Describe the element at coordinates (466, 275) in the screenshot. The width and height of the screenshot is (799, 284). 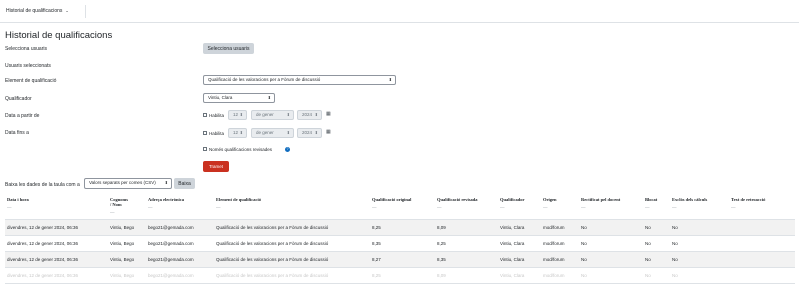
I see `table-cell: 8,09` at that location.